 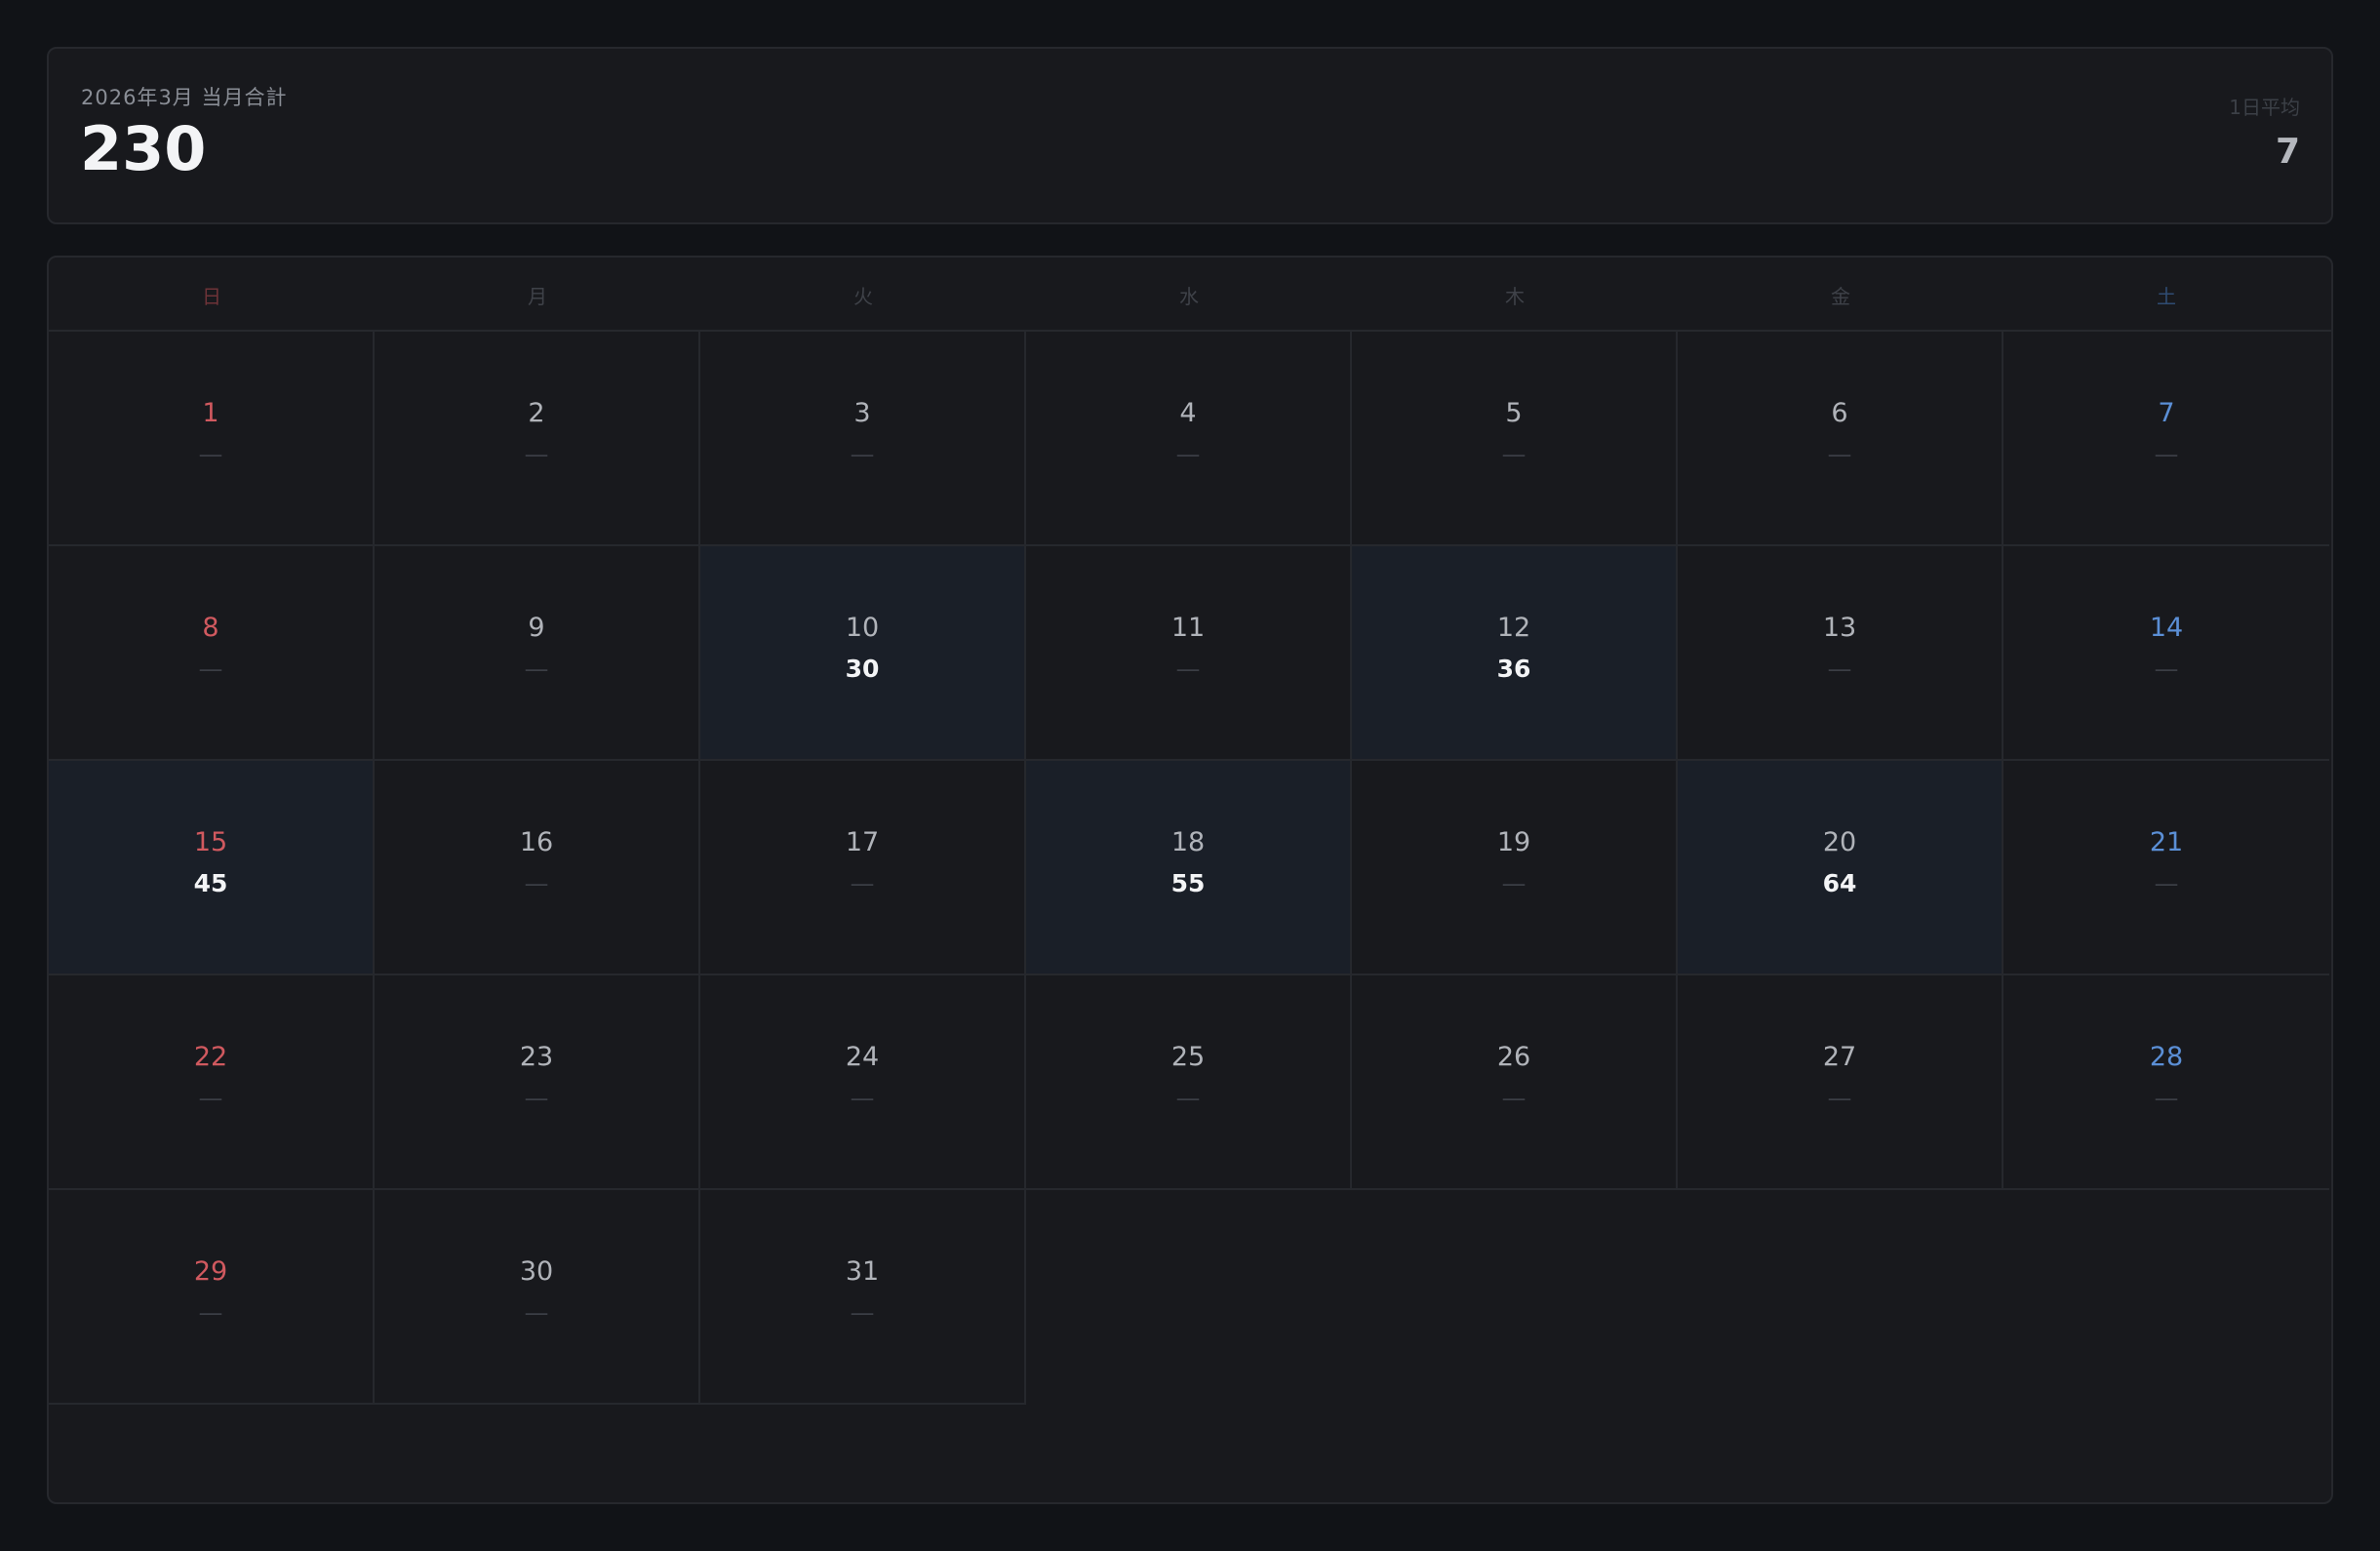 What do you see at coordinates (2166, 296) in the screenshot?
I see `weekday-label-sat: 土` at bounding box center [2166, 296].